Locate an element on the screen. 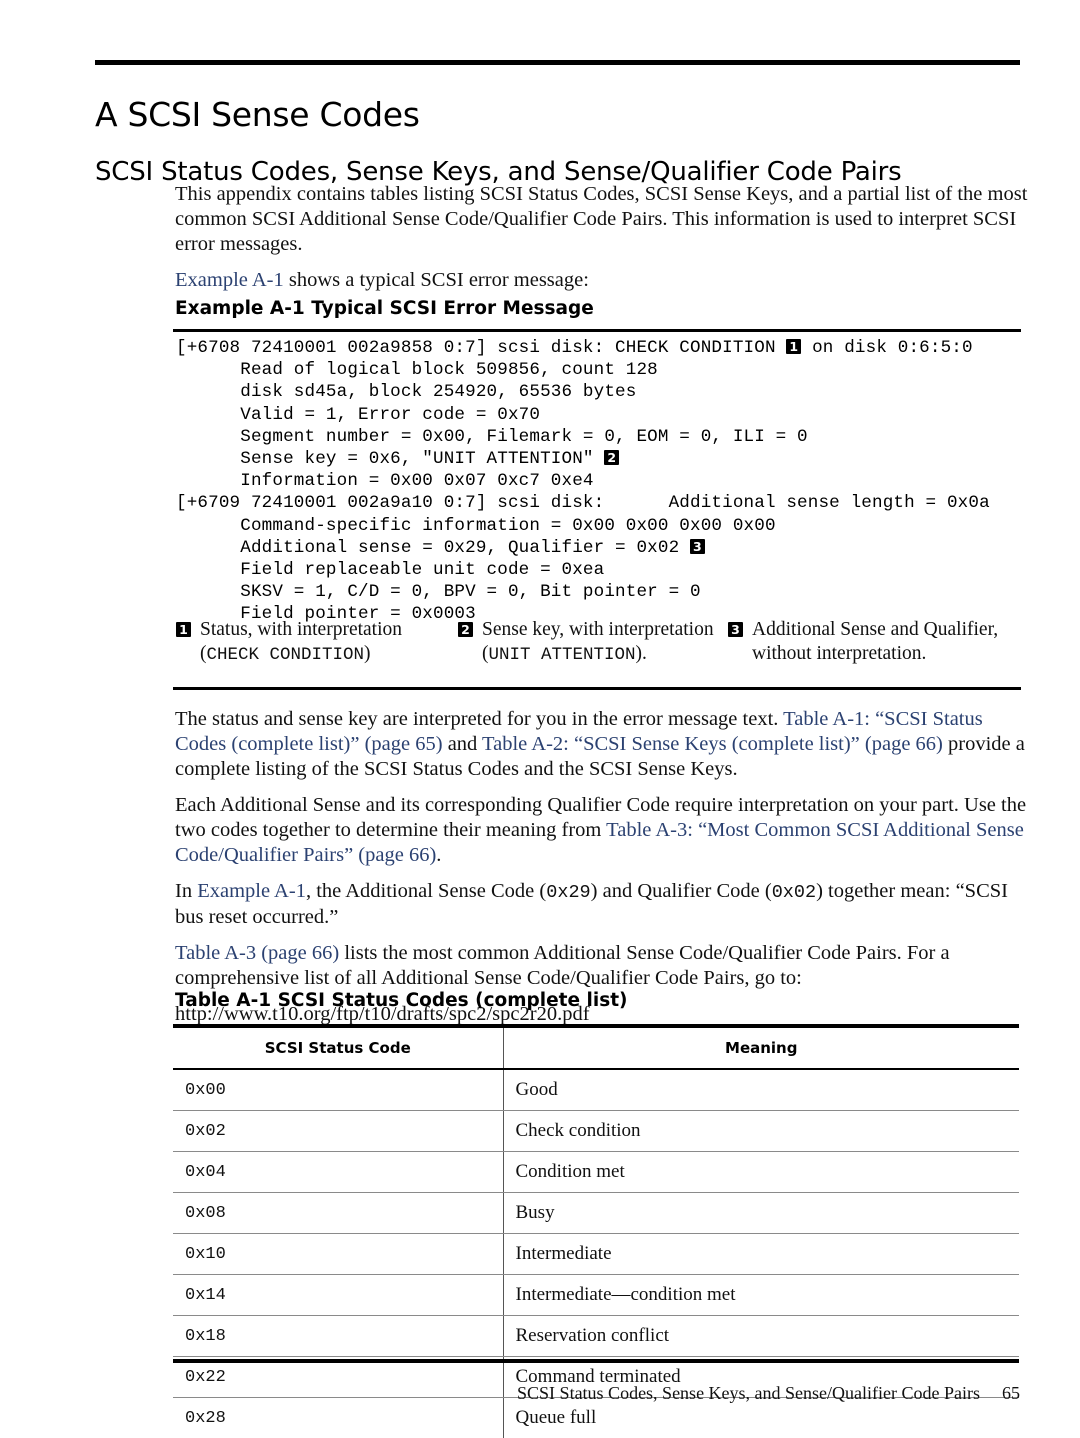  callout-badge-3: 3 is located at coordinates (697, 546).